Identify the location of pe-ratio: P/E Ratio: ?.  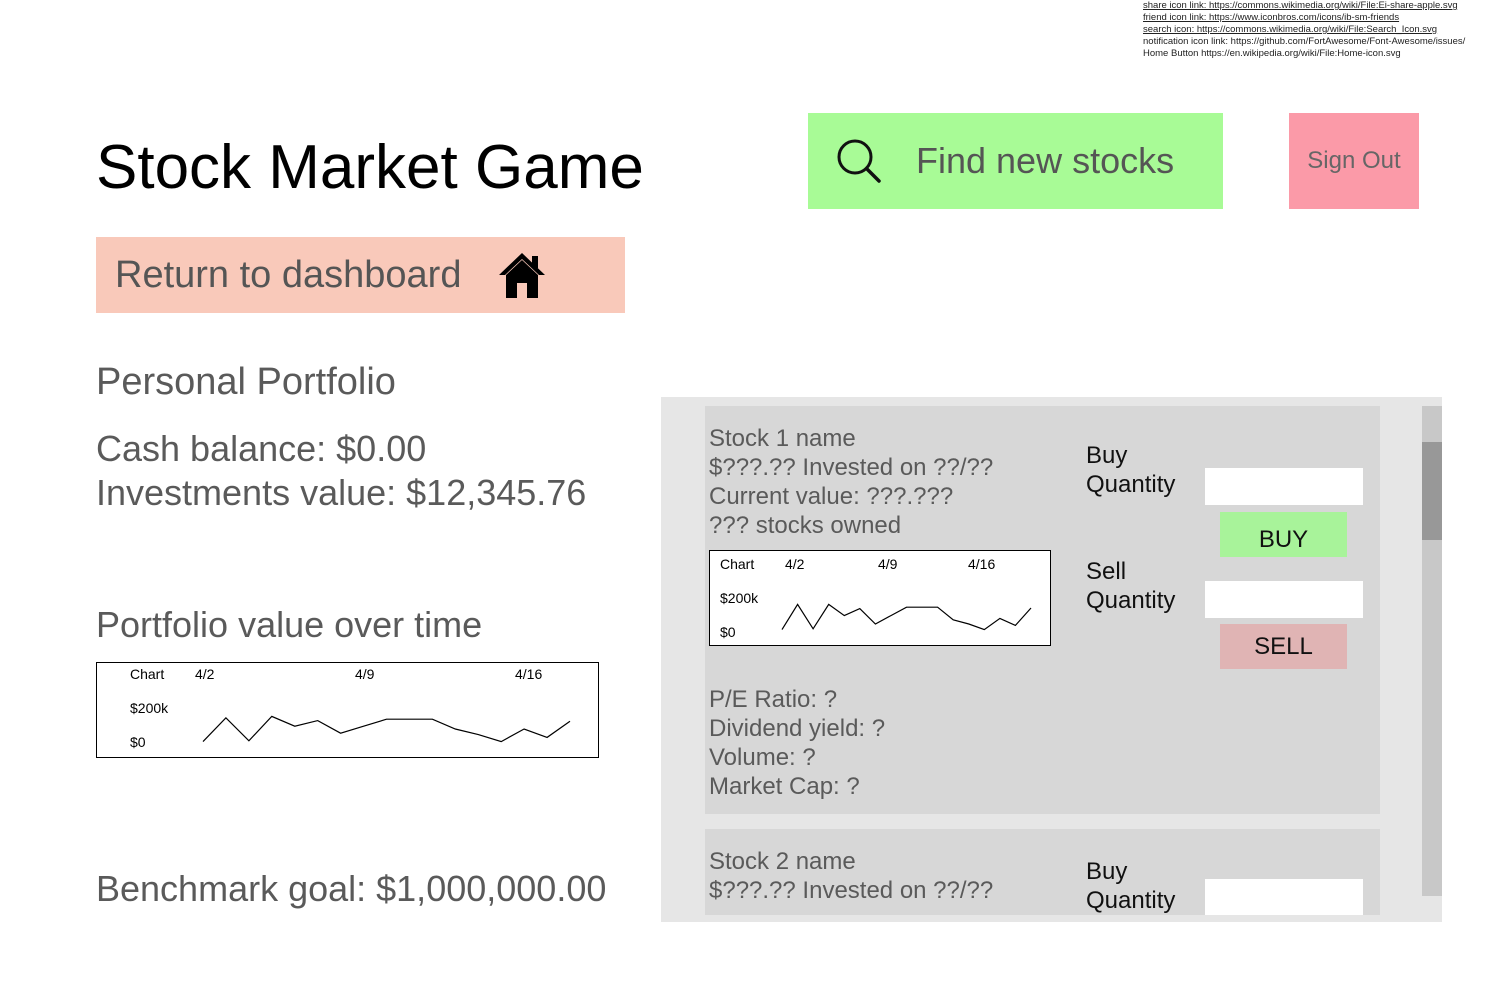
(773, 699).